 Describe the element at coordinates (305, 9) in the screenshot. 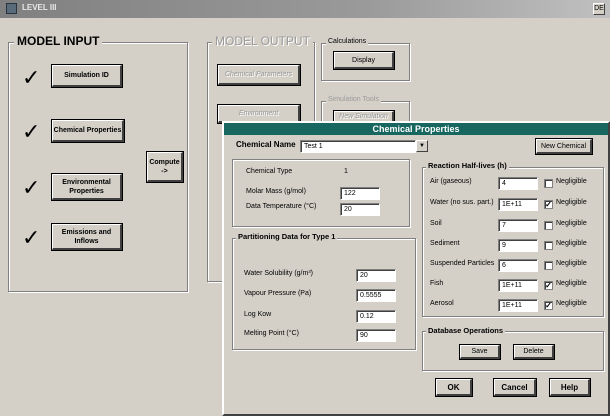

I see `window-title-bar: LEVEL III DE` at that location.